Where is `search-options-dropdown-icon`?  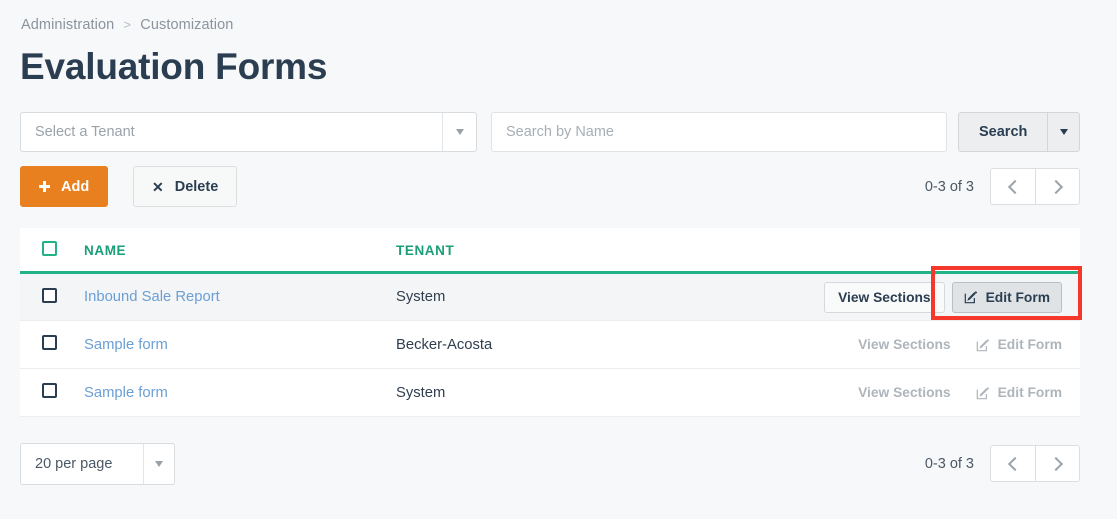
search-options-dropdown-icon is located at coordinates (1064, 132).